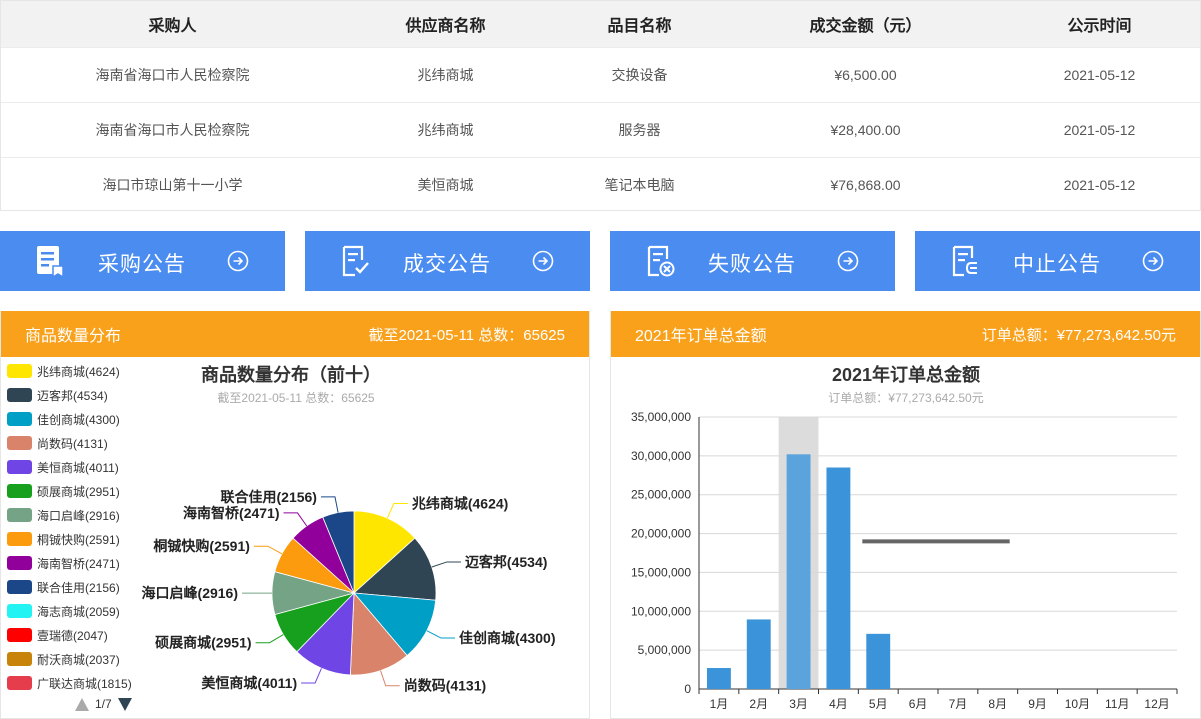 The width and height of the screenshot is (1201, 719). What do you see at coordinates (958, 704) in the screenshot?
I see `x-tick-label: 7月` at bounding box center [958, 704].